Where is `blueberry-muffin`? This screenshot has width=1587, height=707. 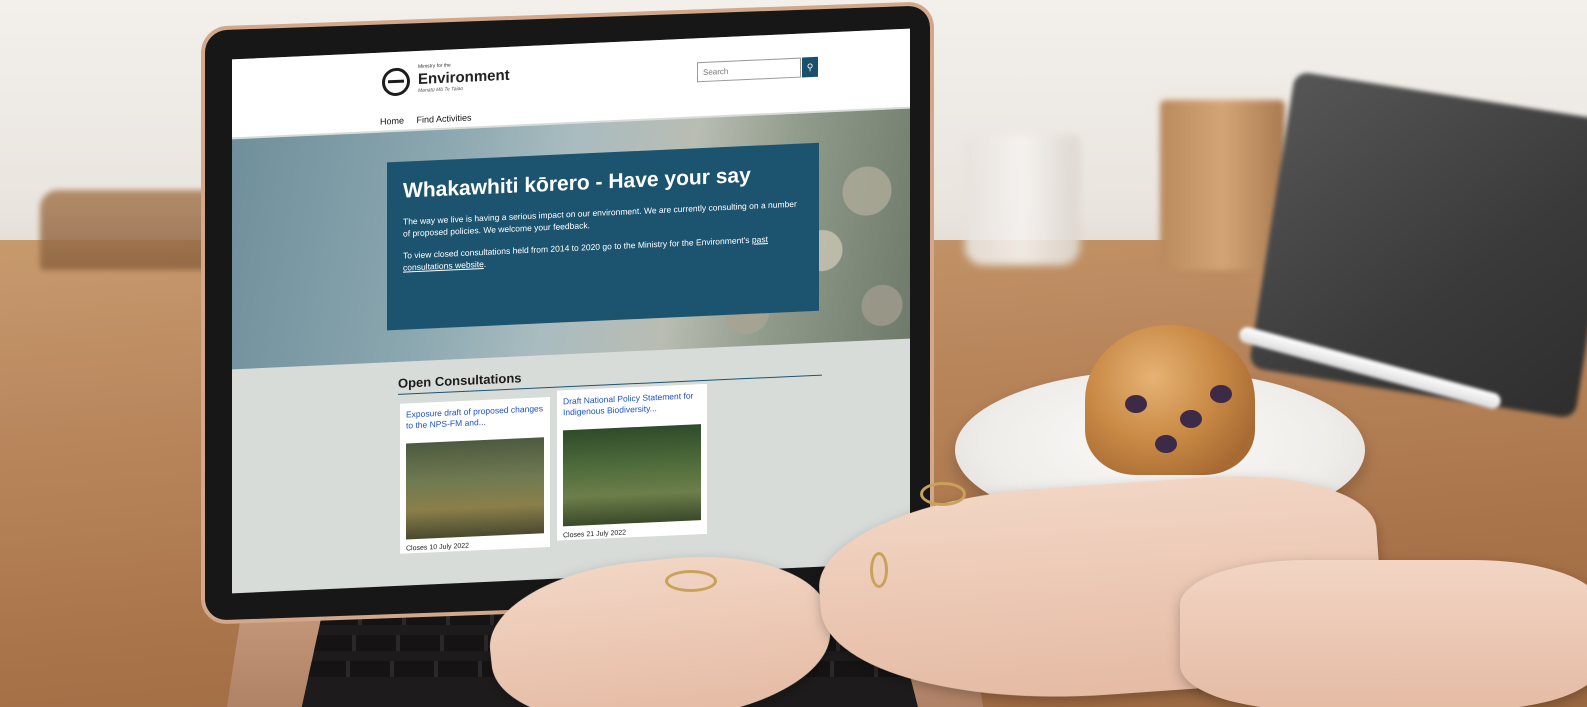 blueberry-muffin is located at coordinates (1170, 400).